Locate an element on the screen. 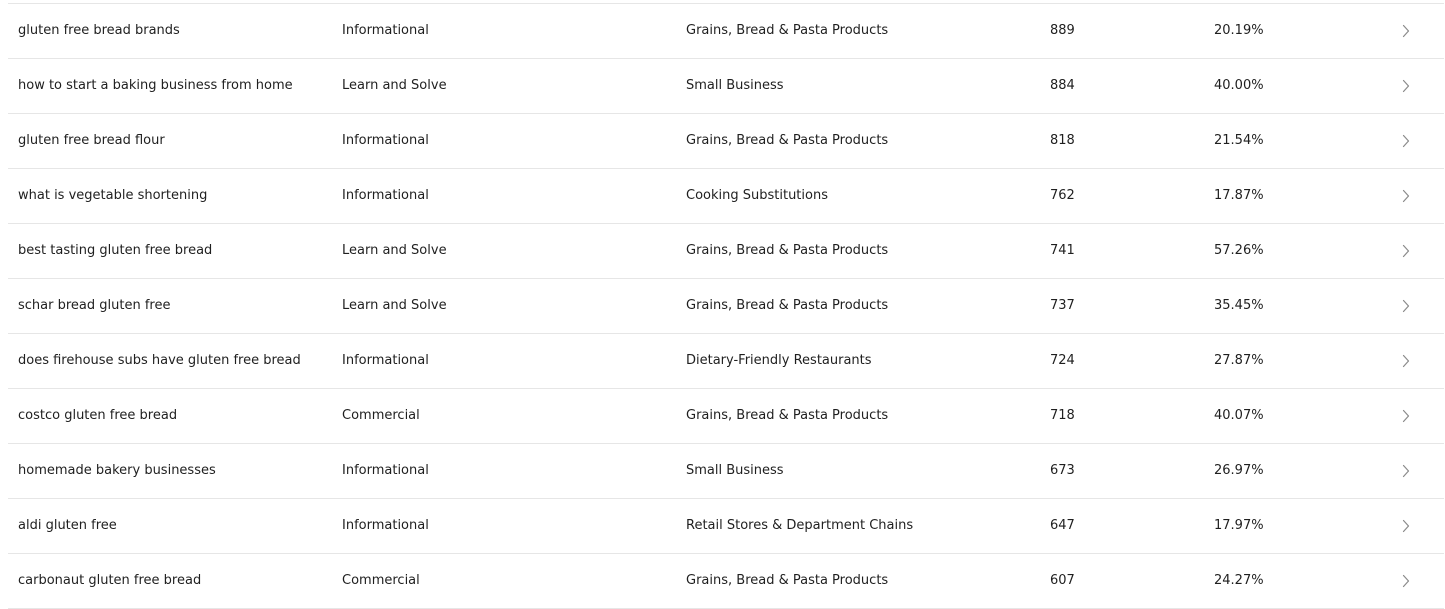 Image resolution: width=1445 pixels, height=609 pixels. volume-cell: 818 is located at coordinates (1062, 140).